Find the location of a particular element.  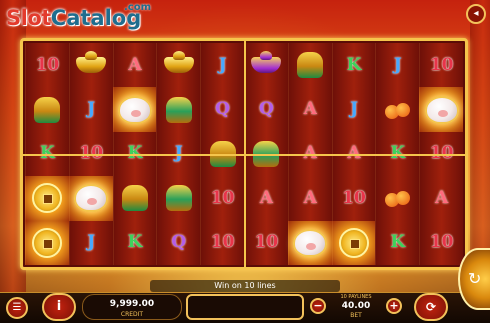

autoplay-button: ⟳ is located at coordinates (431, 307).